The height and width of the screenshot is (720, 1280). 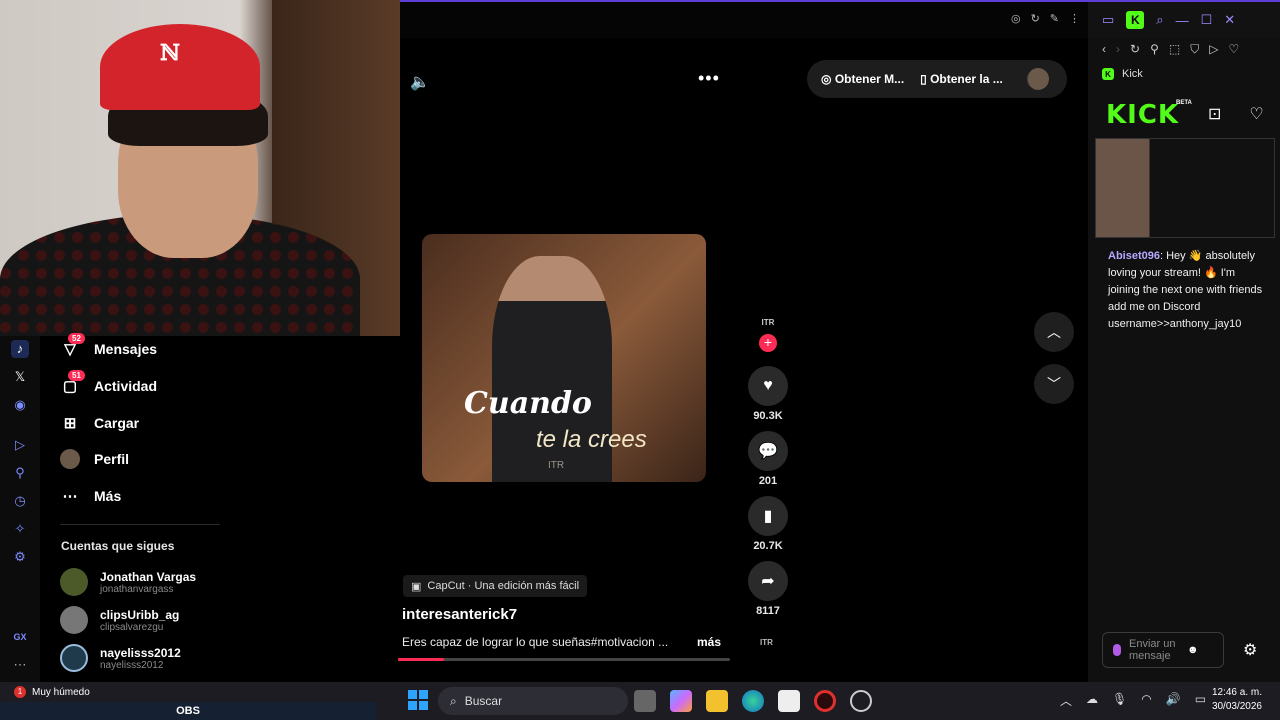 I want to click on following-item: nayelisss2012 nayelisss2012, so click(x=120, y=658).